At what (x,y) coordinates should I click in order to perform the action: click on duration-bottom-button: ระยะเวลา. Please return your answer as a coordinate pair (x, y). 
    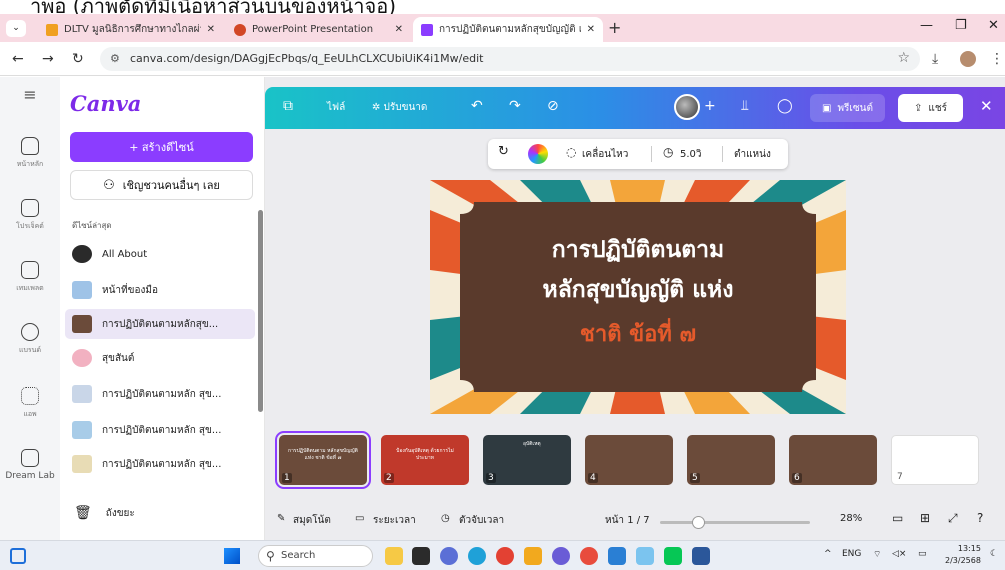
    Looking at the image, I should click on (394, 520).